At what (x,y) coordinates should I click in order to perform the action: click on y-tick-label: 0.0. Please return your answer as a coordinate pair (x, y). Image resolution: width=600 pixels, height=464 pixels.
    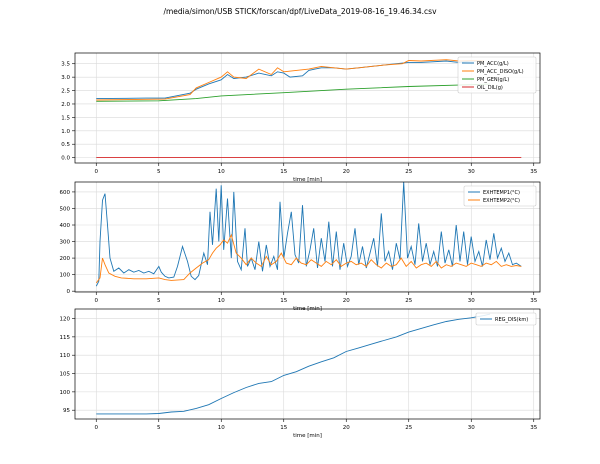
    Looking at the image, I should click on (65, 159).